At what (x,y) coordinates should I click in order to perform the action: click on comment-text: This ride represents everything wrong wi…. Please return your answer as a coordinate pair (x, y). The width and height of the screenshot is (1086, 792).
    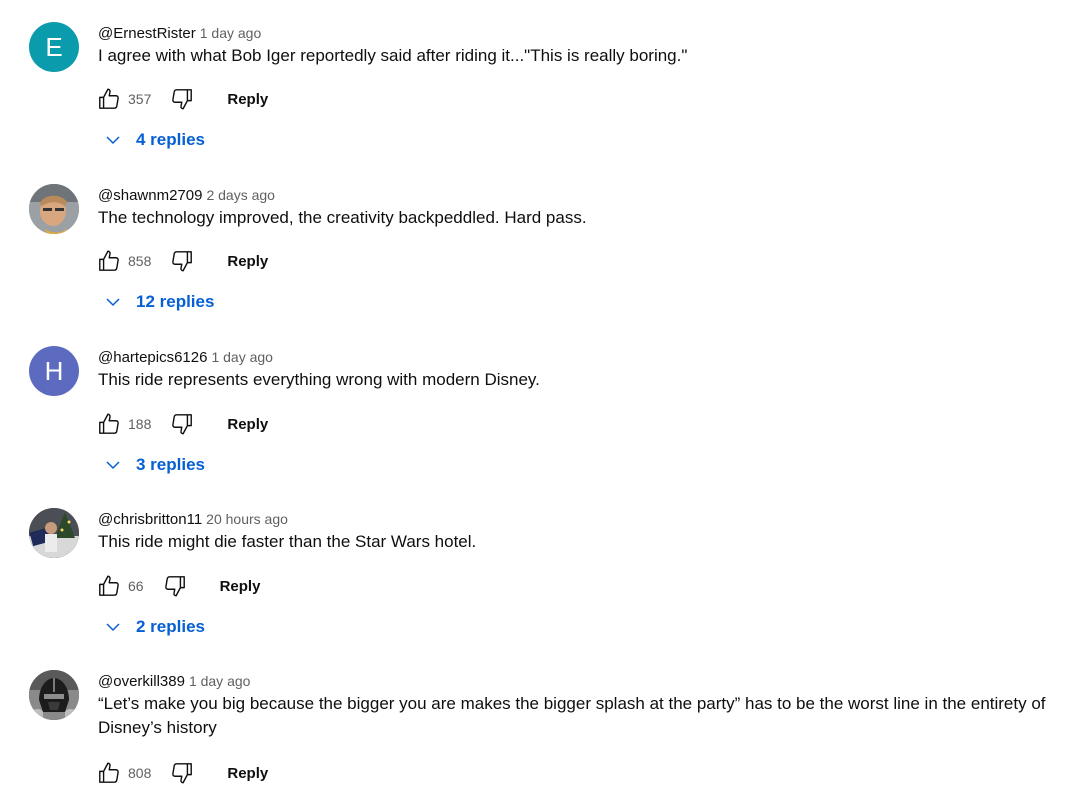
    Looking at the image, I should click on (319, 379).